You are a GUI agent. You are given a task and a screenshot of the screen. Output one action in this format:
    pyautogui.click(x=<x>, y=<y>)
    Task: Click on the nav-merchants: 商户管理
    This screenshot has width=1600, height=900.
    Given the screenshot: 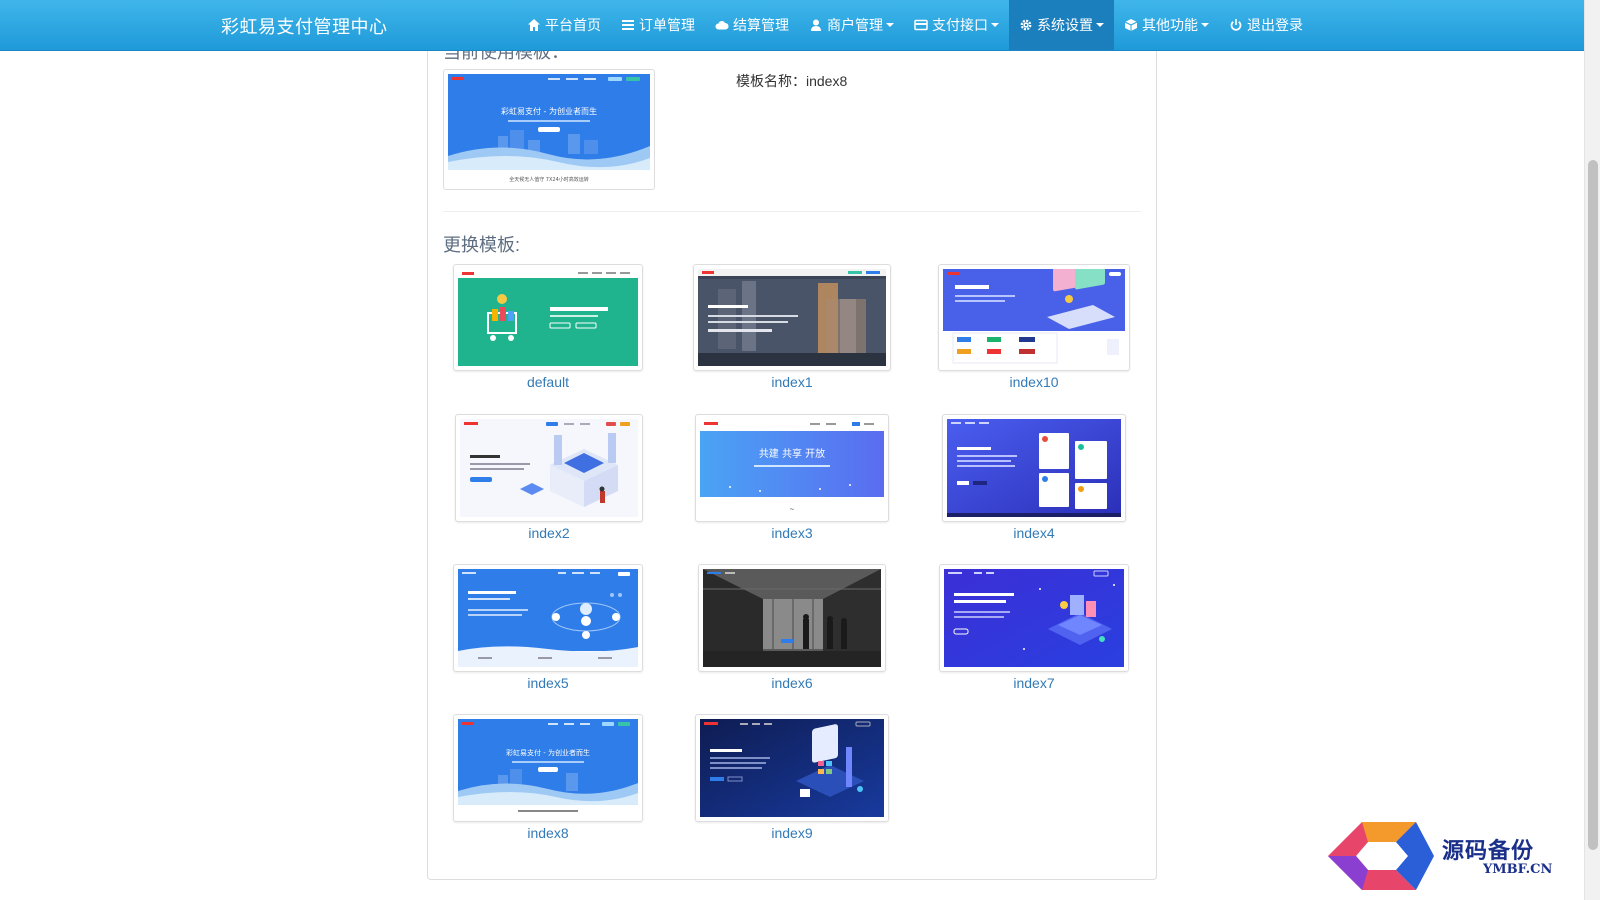 What is the action you would take?
    pyautogui.click(x=851, y=25)
    